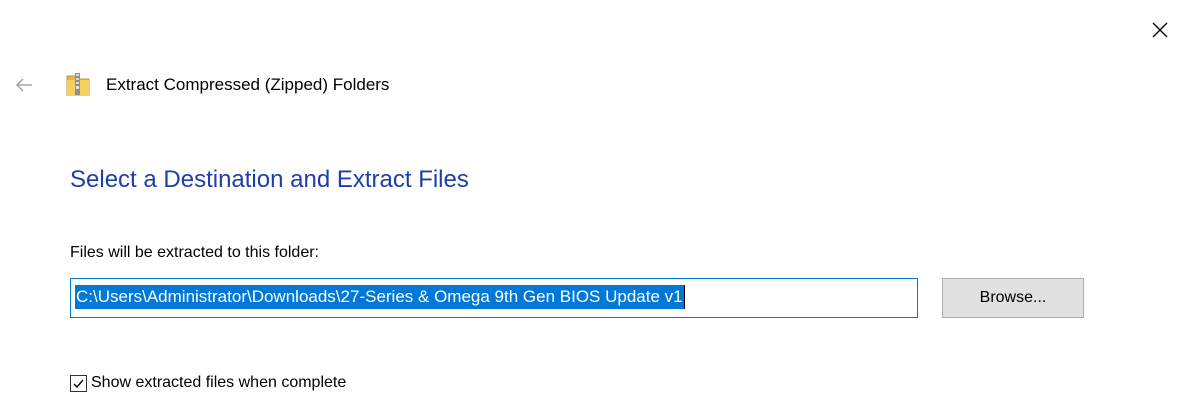  I want to click on wizard-title: Extract Compressed (Zipped) Folders, so click(248, 84).